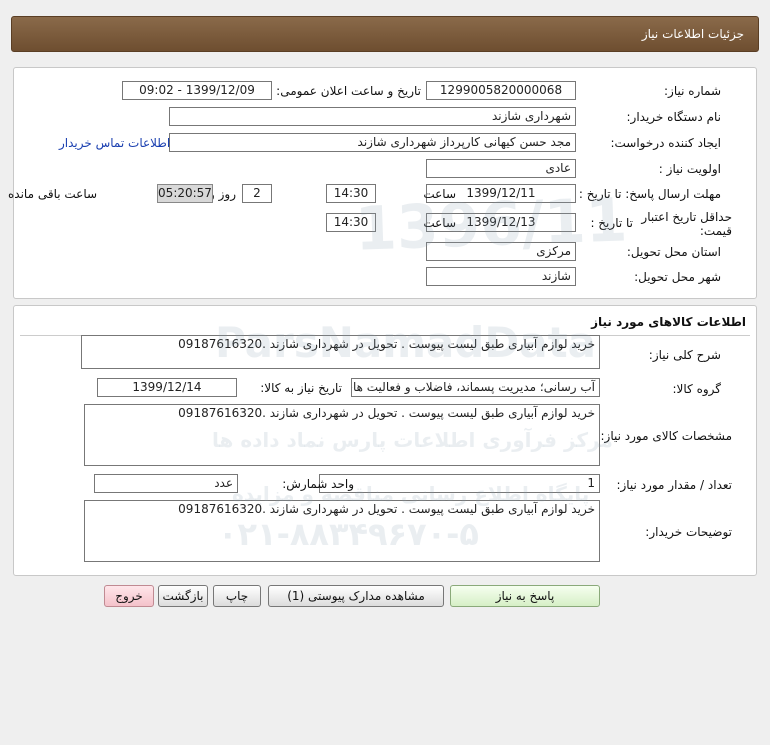  What do you see at coordinates (692, 91) in the screenshot?
I see `need-number-label: شماره نیاز:` at bounding box center [692, 91].